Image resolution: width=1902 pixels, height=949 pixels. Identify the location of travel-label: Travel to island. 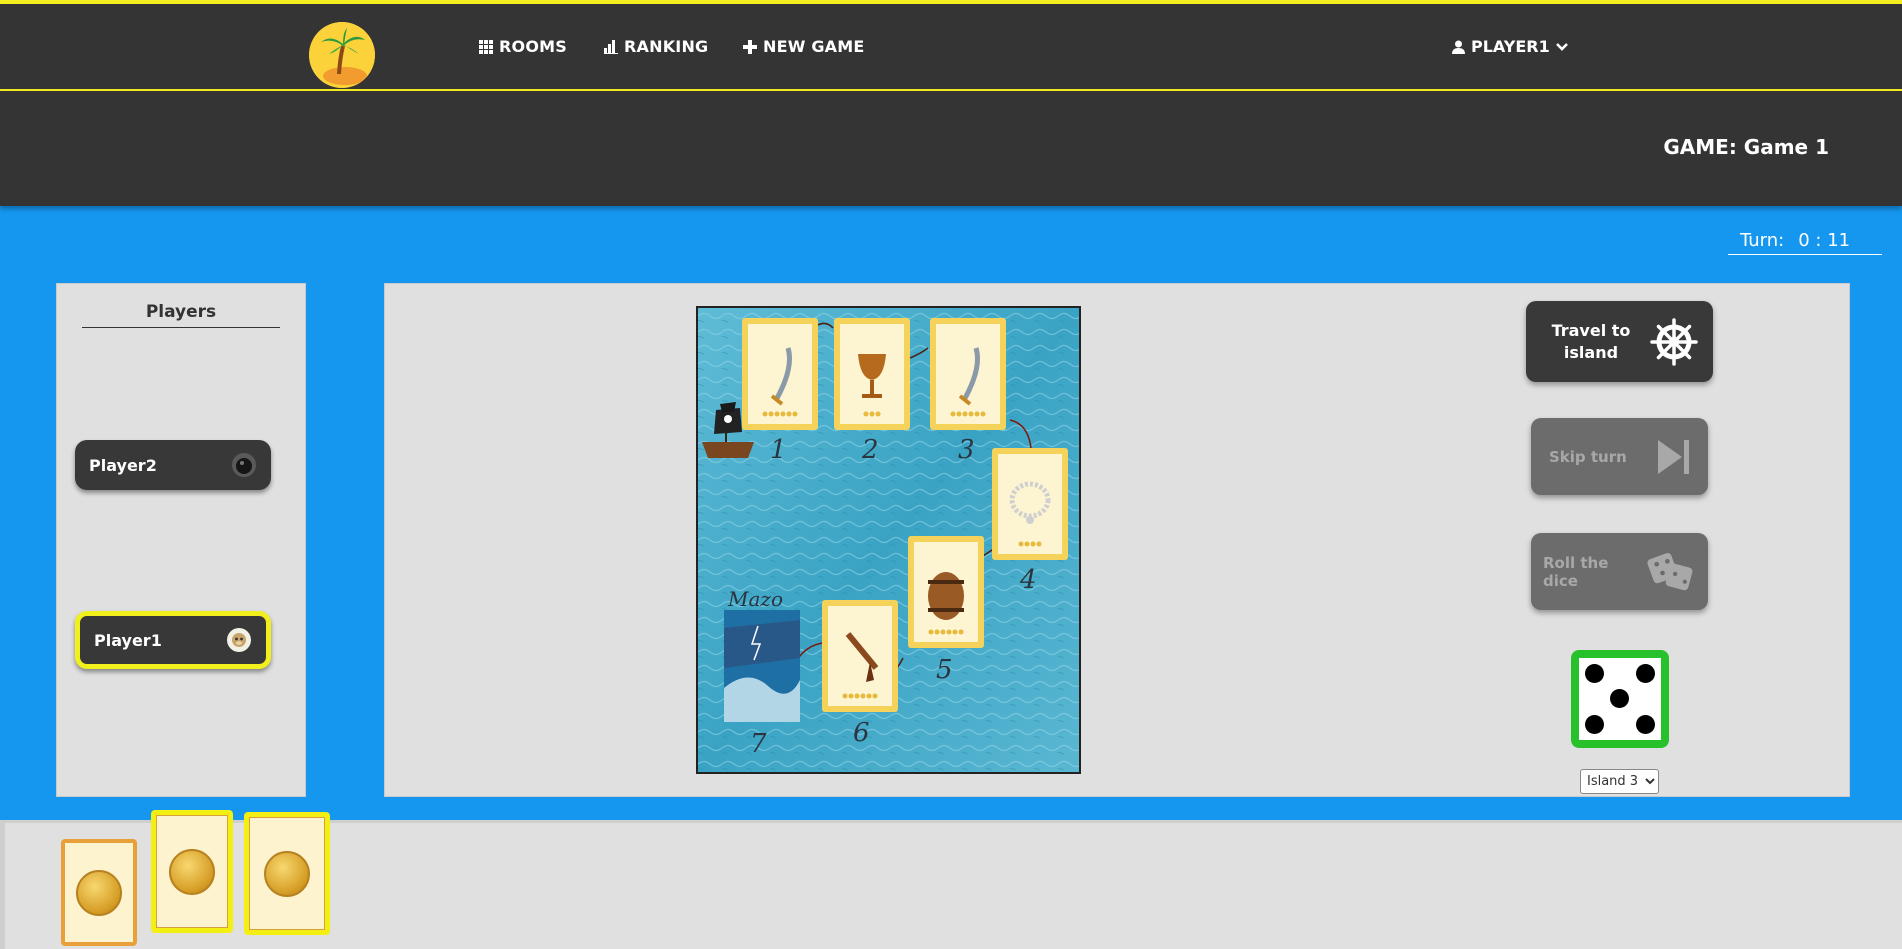
(1591, 341).